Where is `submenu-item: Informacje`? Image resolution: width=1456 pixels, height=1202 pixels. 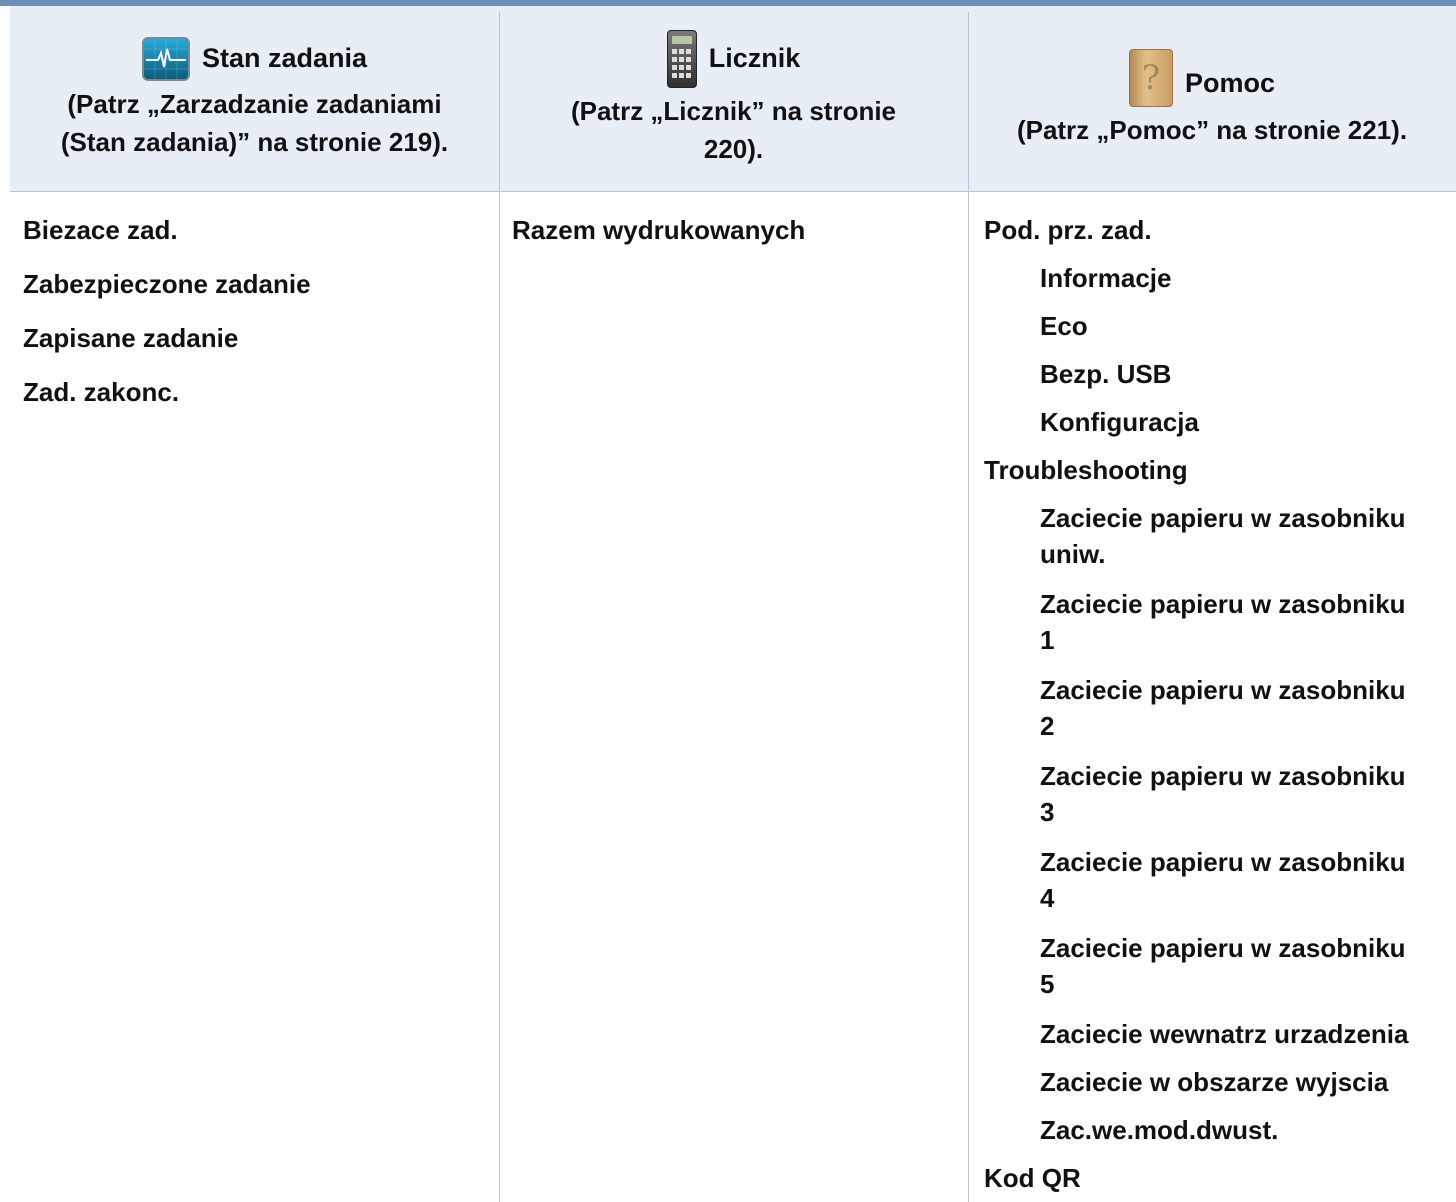
submenu-item: Informacje is located at coordinates (1106, 278).